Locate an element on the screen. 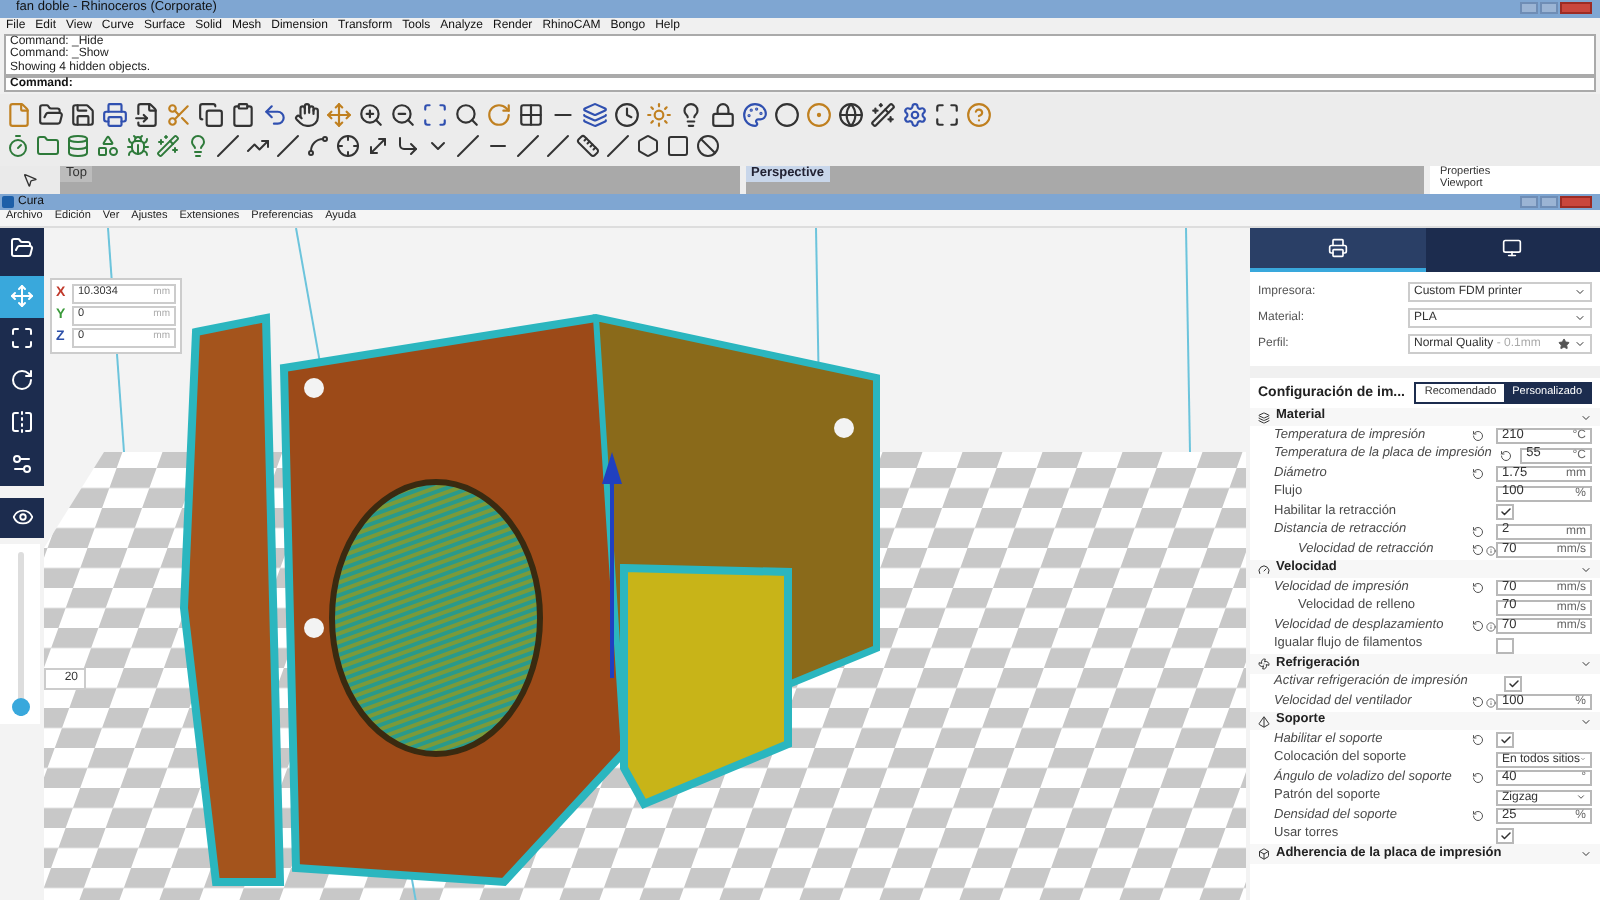  axis-icon is located at coordinates (348, 145).